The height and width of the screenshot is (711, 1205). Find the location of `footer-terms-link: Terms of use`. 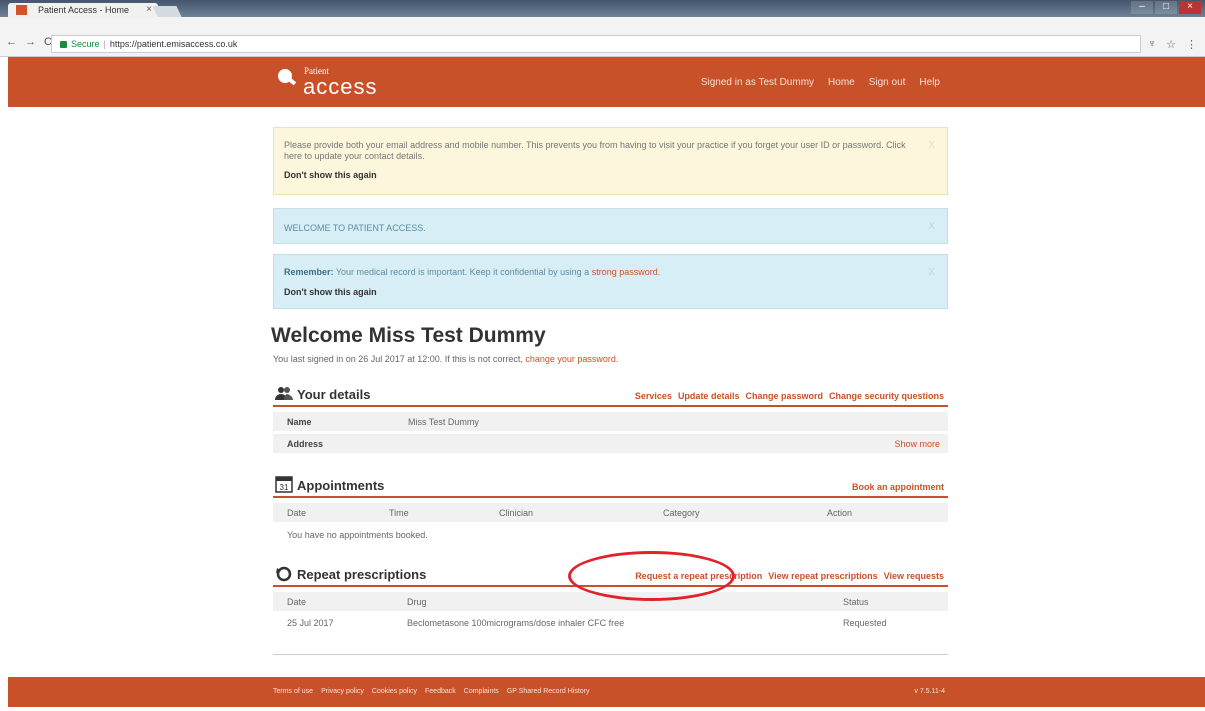

footer-terms-link: Terms of use is located at coordinates (293, 691).